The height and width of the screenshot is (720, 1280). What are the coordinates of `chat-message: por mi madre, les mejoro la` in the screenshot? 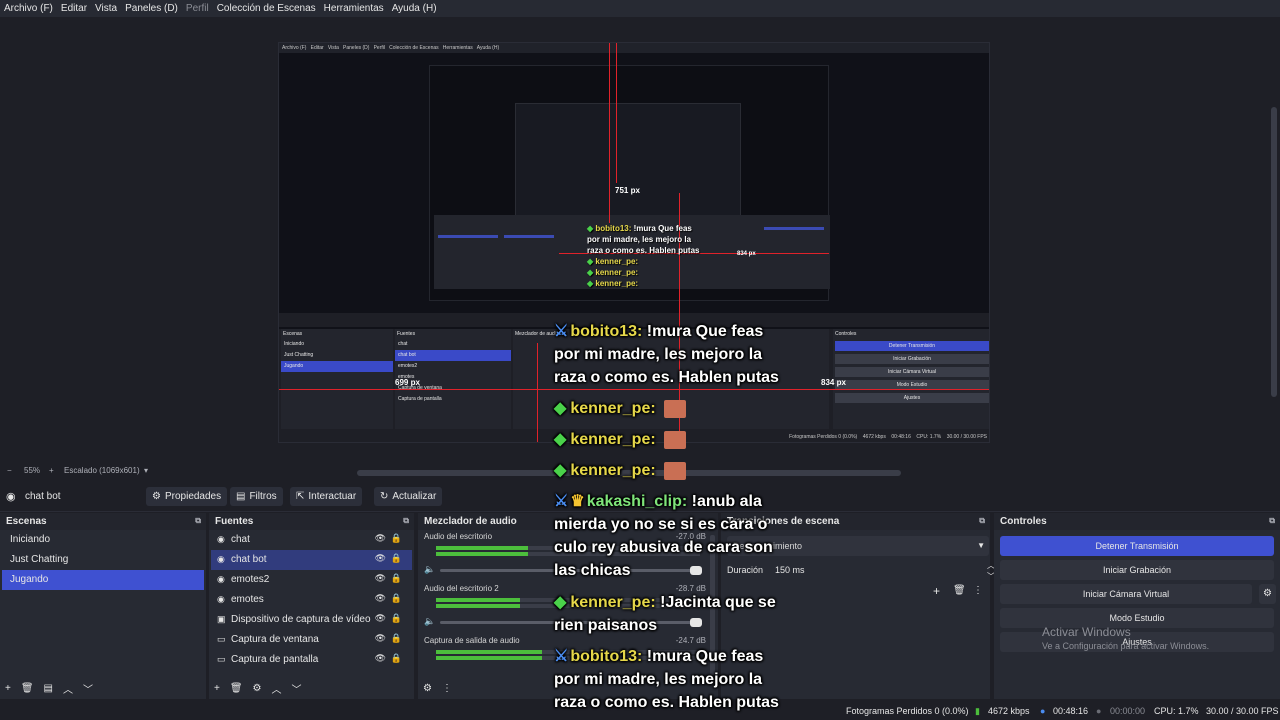 It's located at (658, 679).